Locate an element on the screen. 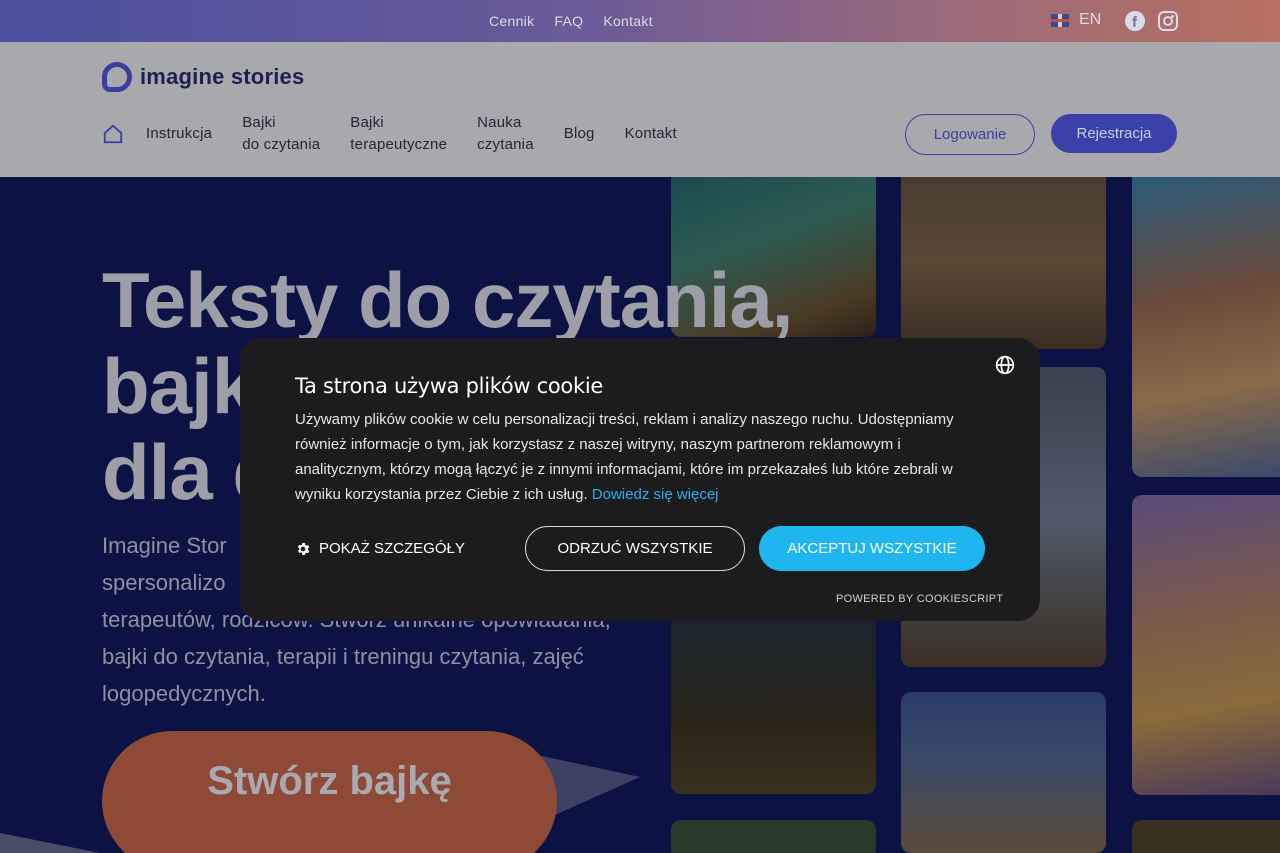 Image resolution: width=1280 pixels, height=853 pixels. top-link-faq: FAQ is located at coordinates (568, 21).